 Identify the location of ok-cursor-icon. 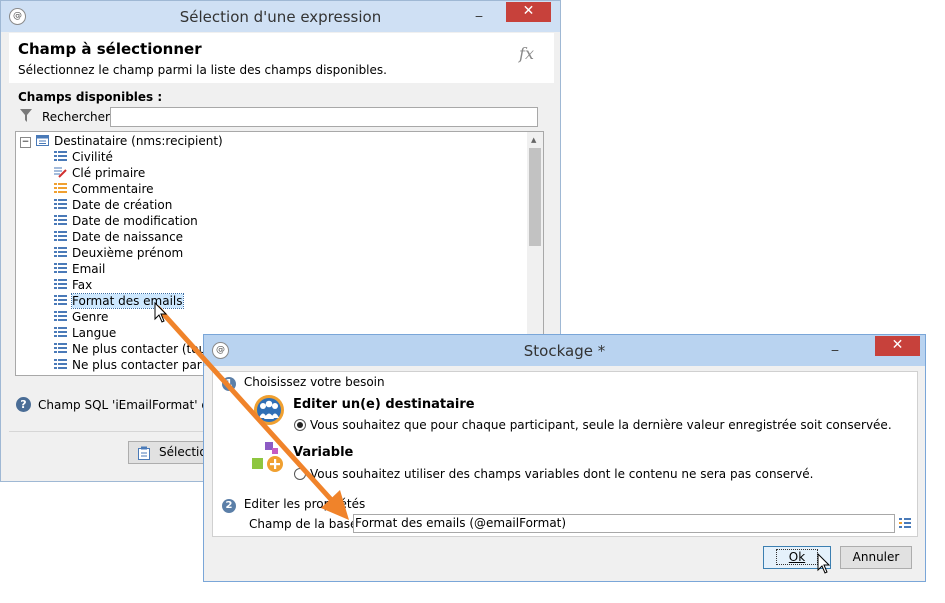
(824, 563).